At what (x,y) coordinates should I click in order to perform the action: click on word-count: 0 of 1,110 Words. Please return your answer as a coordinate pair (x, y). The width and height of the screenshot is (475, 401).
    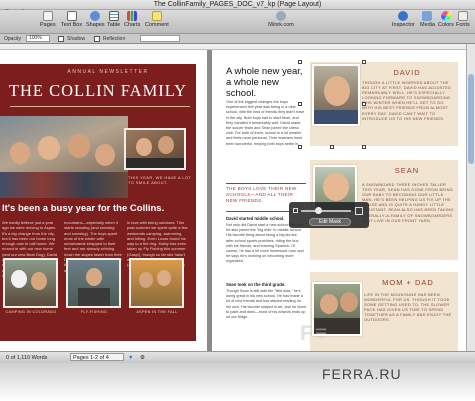
    Looking at the image, I should click on (27, 358).